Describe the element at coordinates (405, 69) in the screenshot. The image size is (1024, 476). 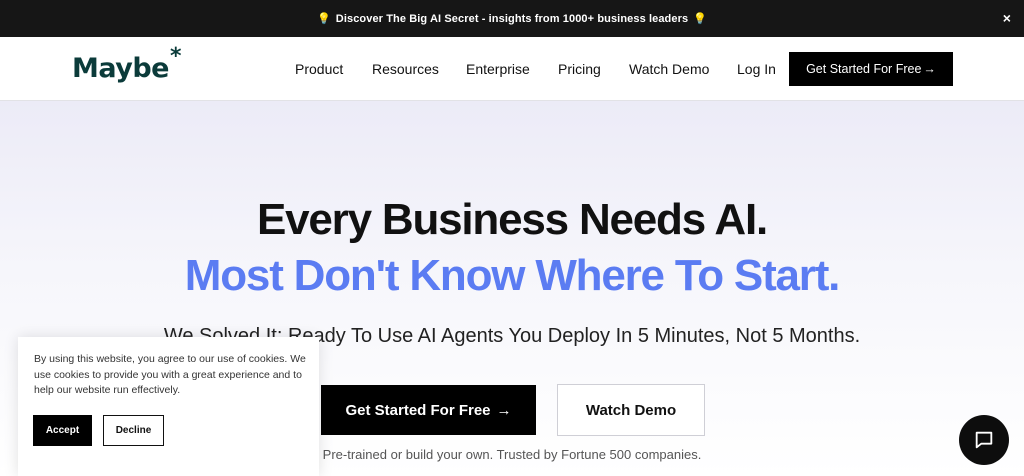
I see `nav-item-resources: Resources` at that location.